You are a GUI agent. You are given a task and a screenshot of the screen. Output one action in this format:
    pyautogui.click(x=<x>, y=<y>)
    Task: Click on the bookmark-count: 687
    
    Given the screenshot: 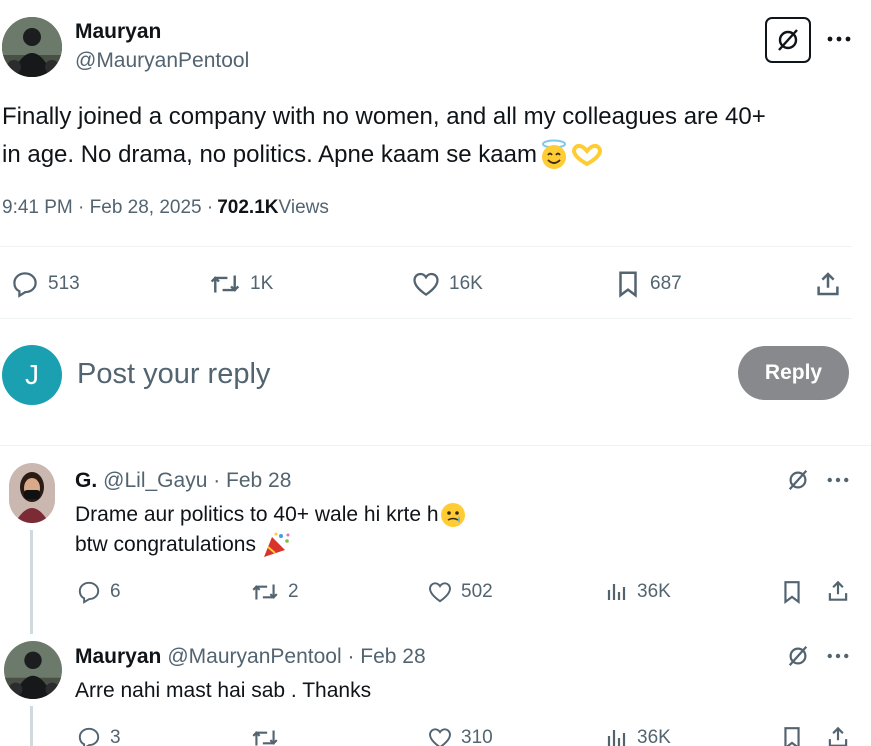 What is the action you would take?
    pyautogui.click(x=666, y=283)
    